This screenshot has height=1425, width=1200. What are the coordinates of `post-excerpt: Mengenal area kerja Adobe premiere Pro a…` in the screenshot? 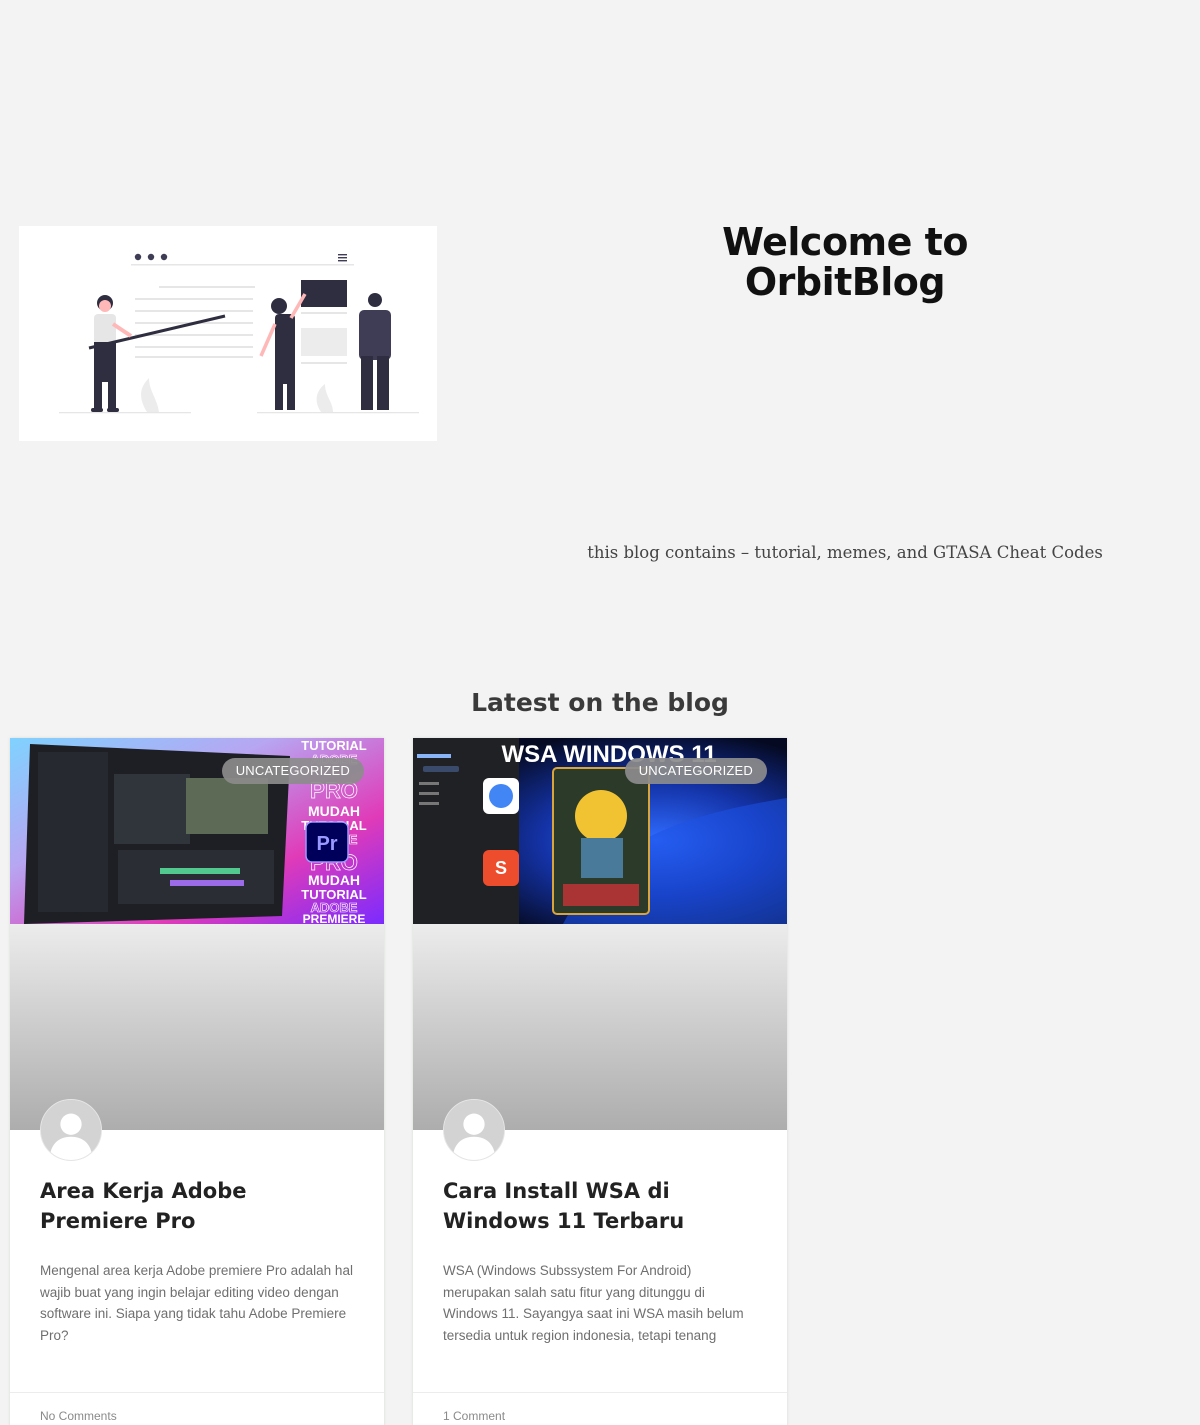 It's located at (196, 1303).